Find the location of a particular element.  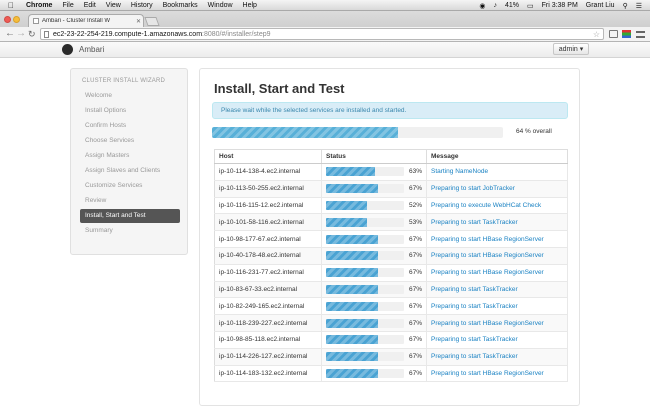

host-cell: ip-10-113-50-255.ec2.internal is located at coordinates (268, 189).